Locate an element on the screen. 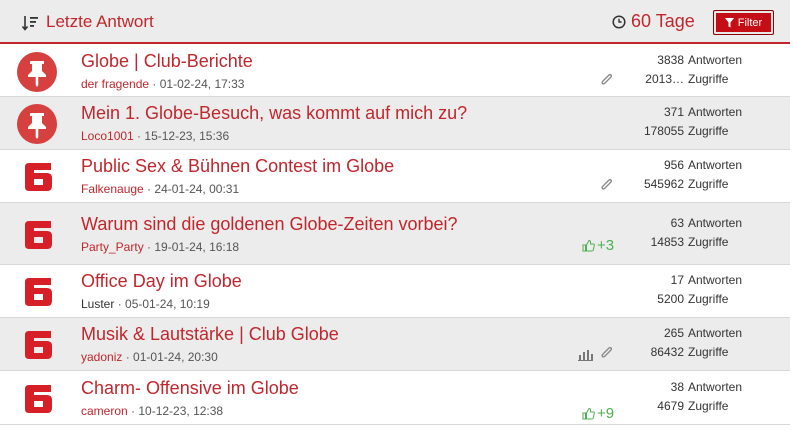 The image size is (797, 436). replies-stat: 63 Antworten is located at coordinates (673, 223).